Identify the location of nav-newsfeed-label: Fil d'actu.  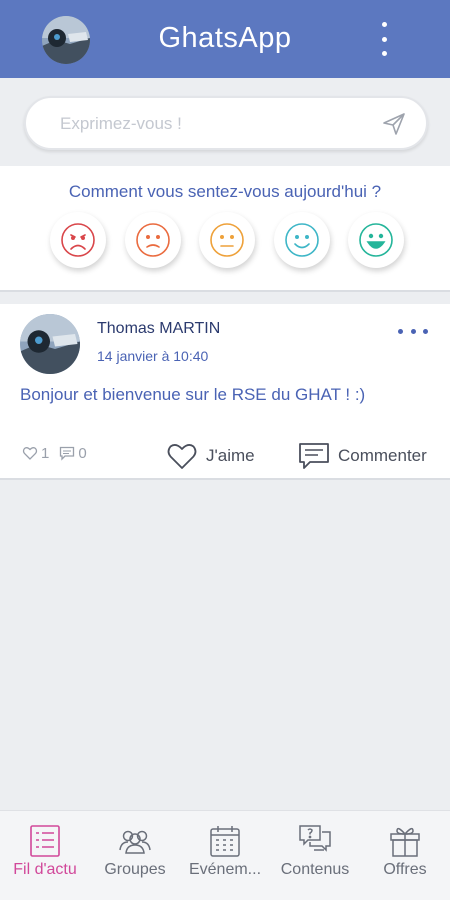
(45, 869).